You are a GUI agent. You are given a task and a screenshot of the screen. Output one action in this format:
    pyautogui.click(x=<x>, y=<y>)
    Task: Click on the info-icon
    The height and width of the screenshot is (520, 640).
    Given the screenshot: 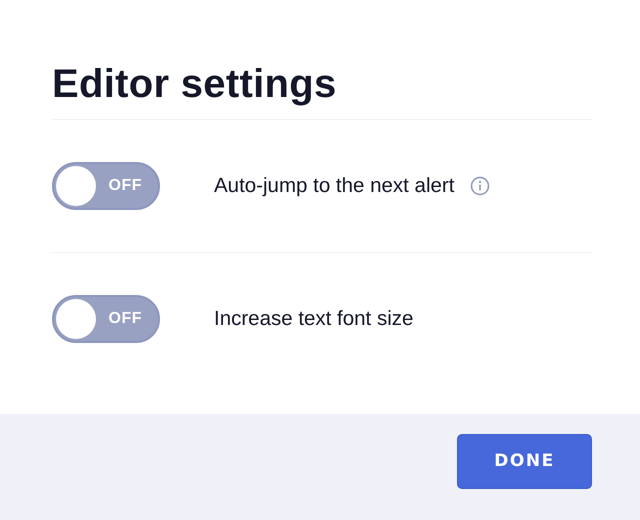 What is the action you would take?
    pyautogui.click(x=480, y=186)
    